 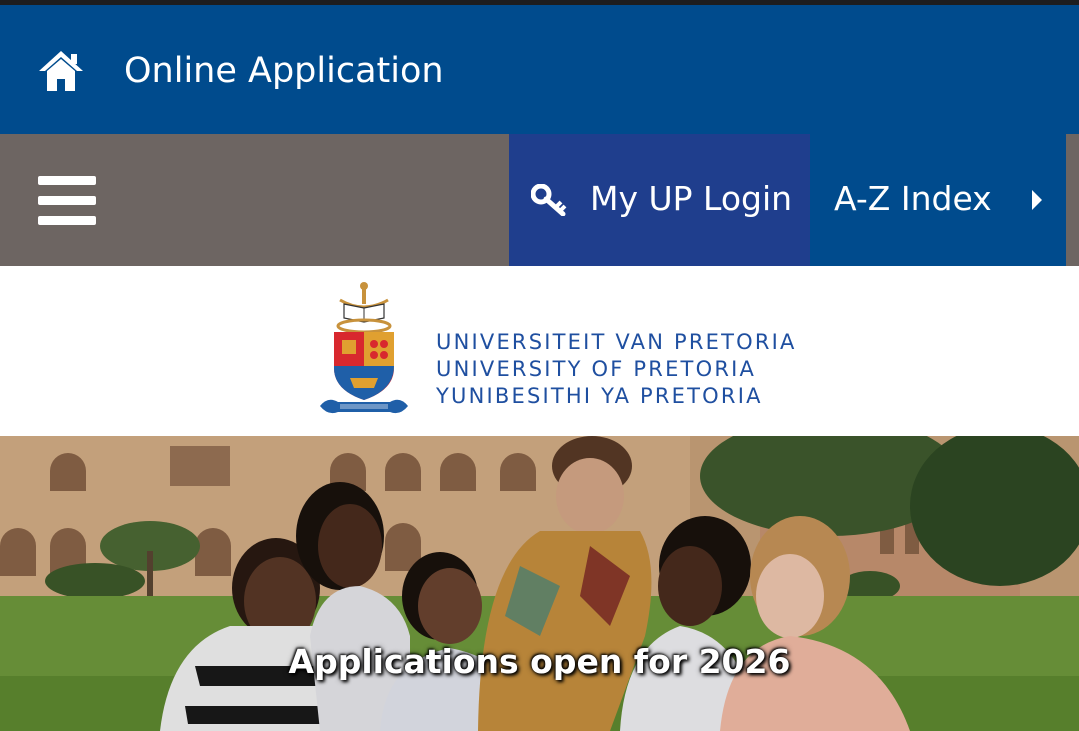 I want to click on navbar-edge, so click(x=1072, y=200).